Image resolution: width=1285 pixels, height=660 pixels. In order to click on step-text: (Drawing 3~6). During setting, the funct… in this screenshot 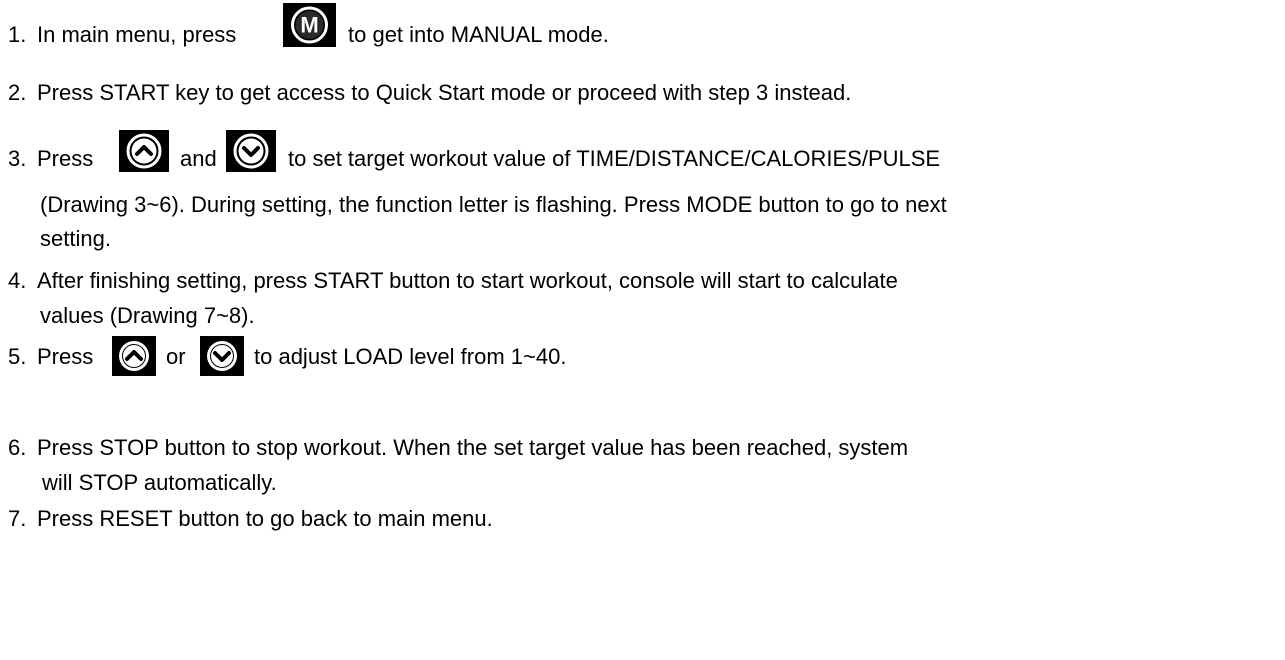, I will do `click(493, 204)`.